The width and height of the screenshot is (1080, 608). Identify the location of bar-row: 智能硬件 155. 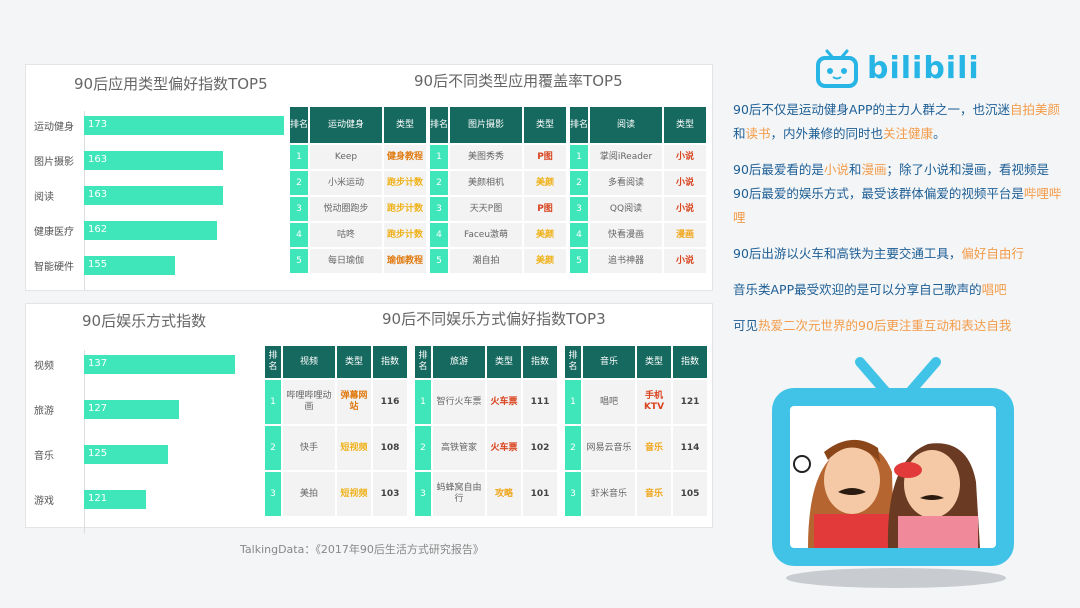
(104, 265).